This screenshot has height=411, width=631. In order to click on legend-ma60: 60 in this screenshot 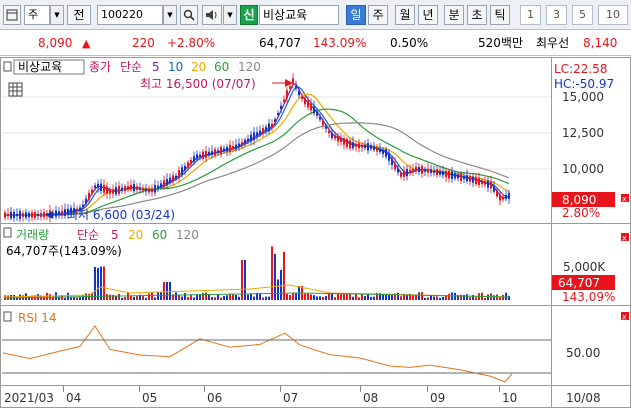, I will do `click(221, 67)`.